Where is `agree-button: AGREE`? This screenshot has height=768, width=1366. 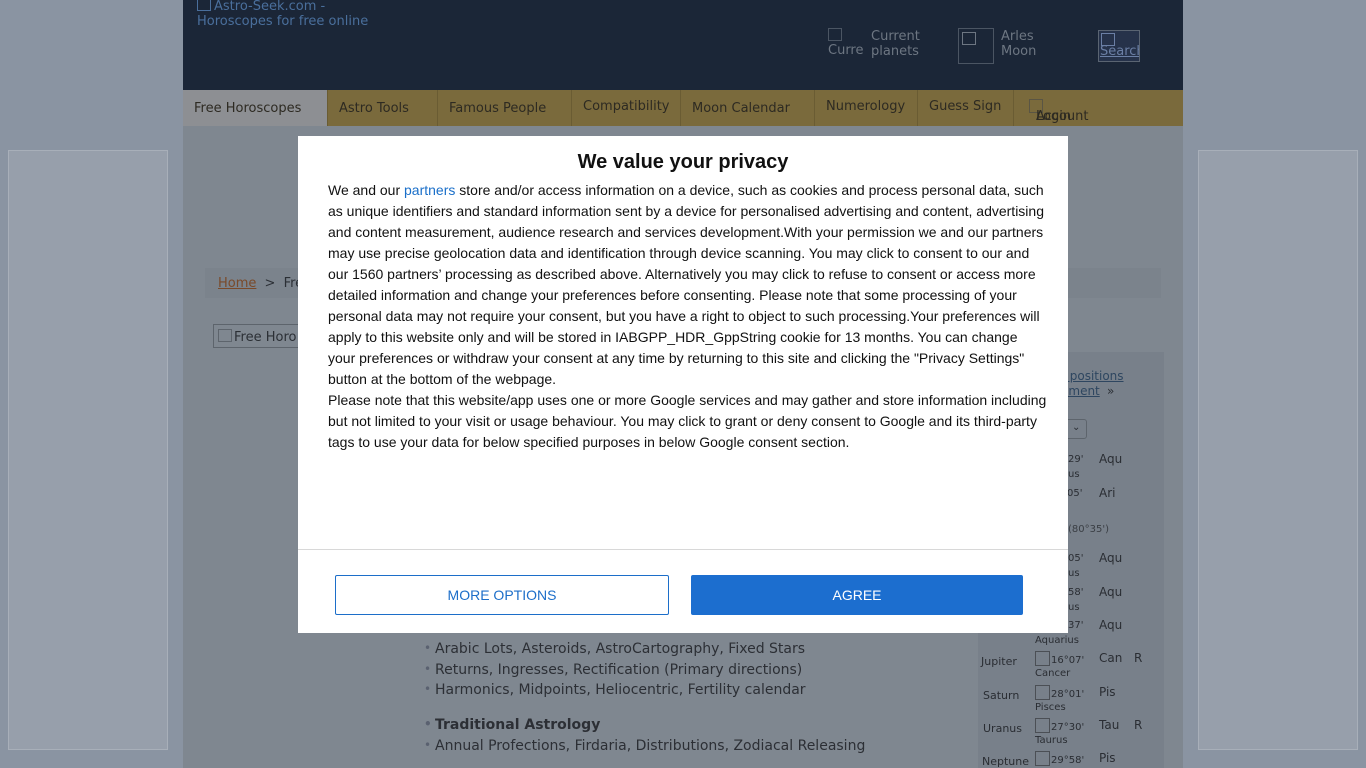
agree-button: AGREE is located at coordinates (857, 595).